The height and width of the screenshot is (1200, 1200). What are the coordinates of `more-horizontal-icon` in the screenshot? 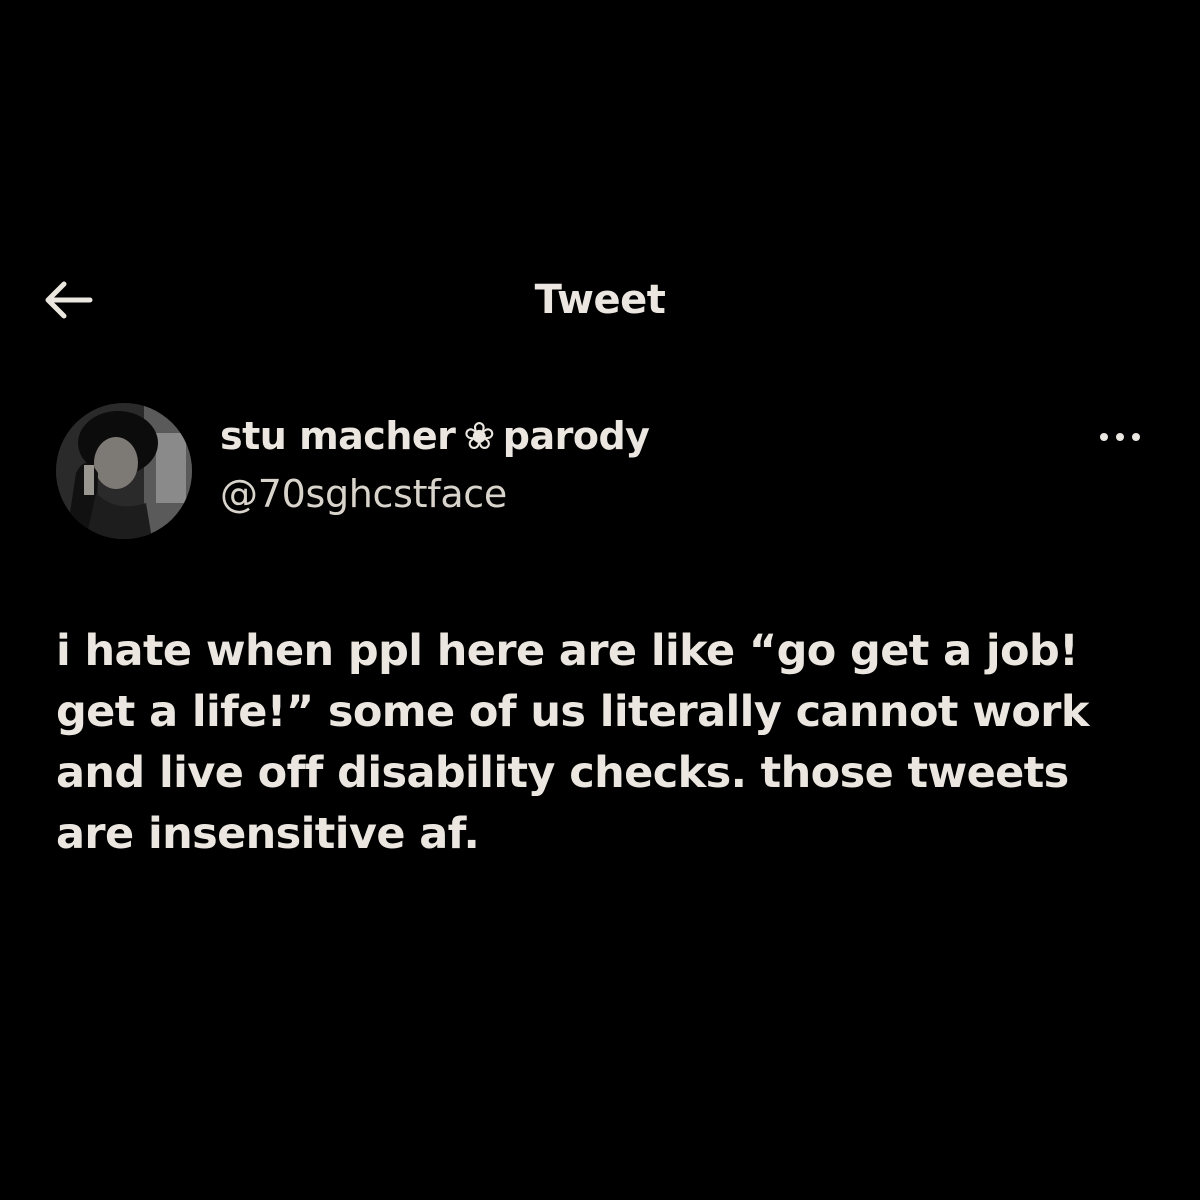 It's located at (1120, 437).